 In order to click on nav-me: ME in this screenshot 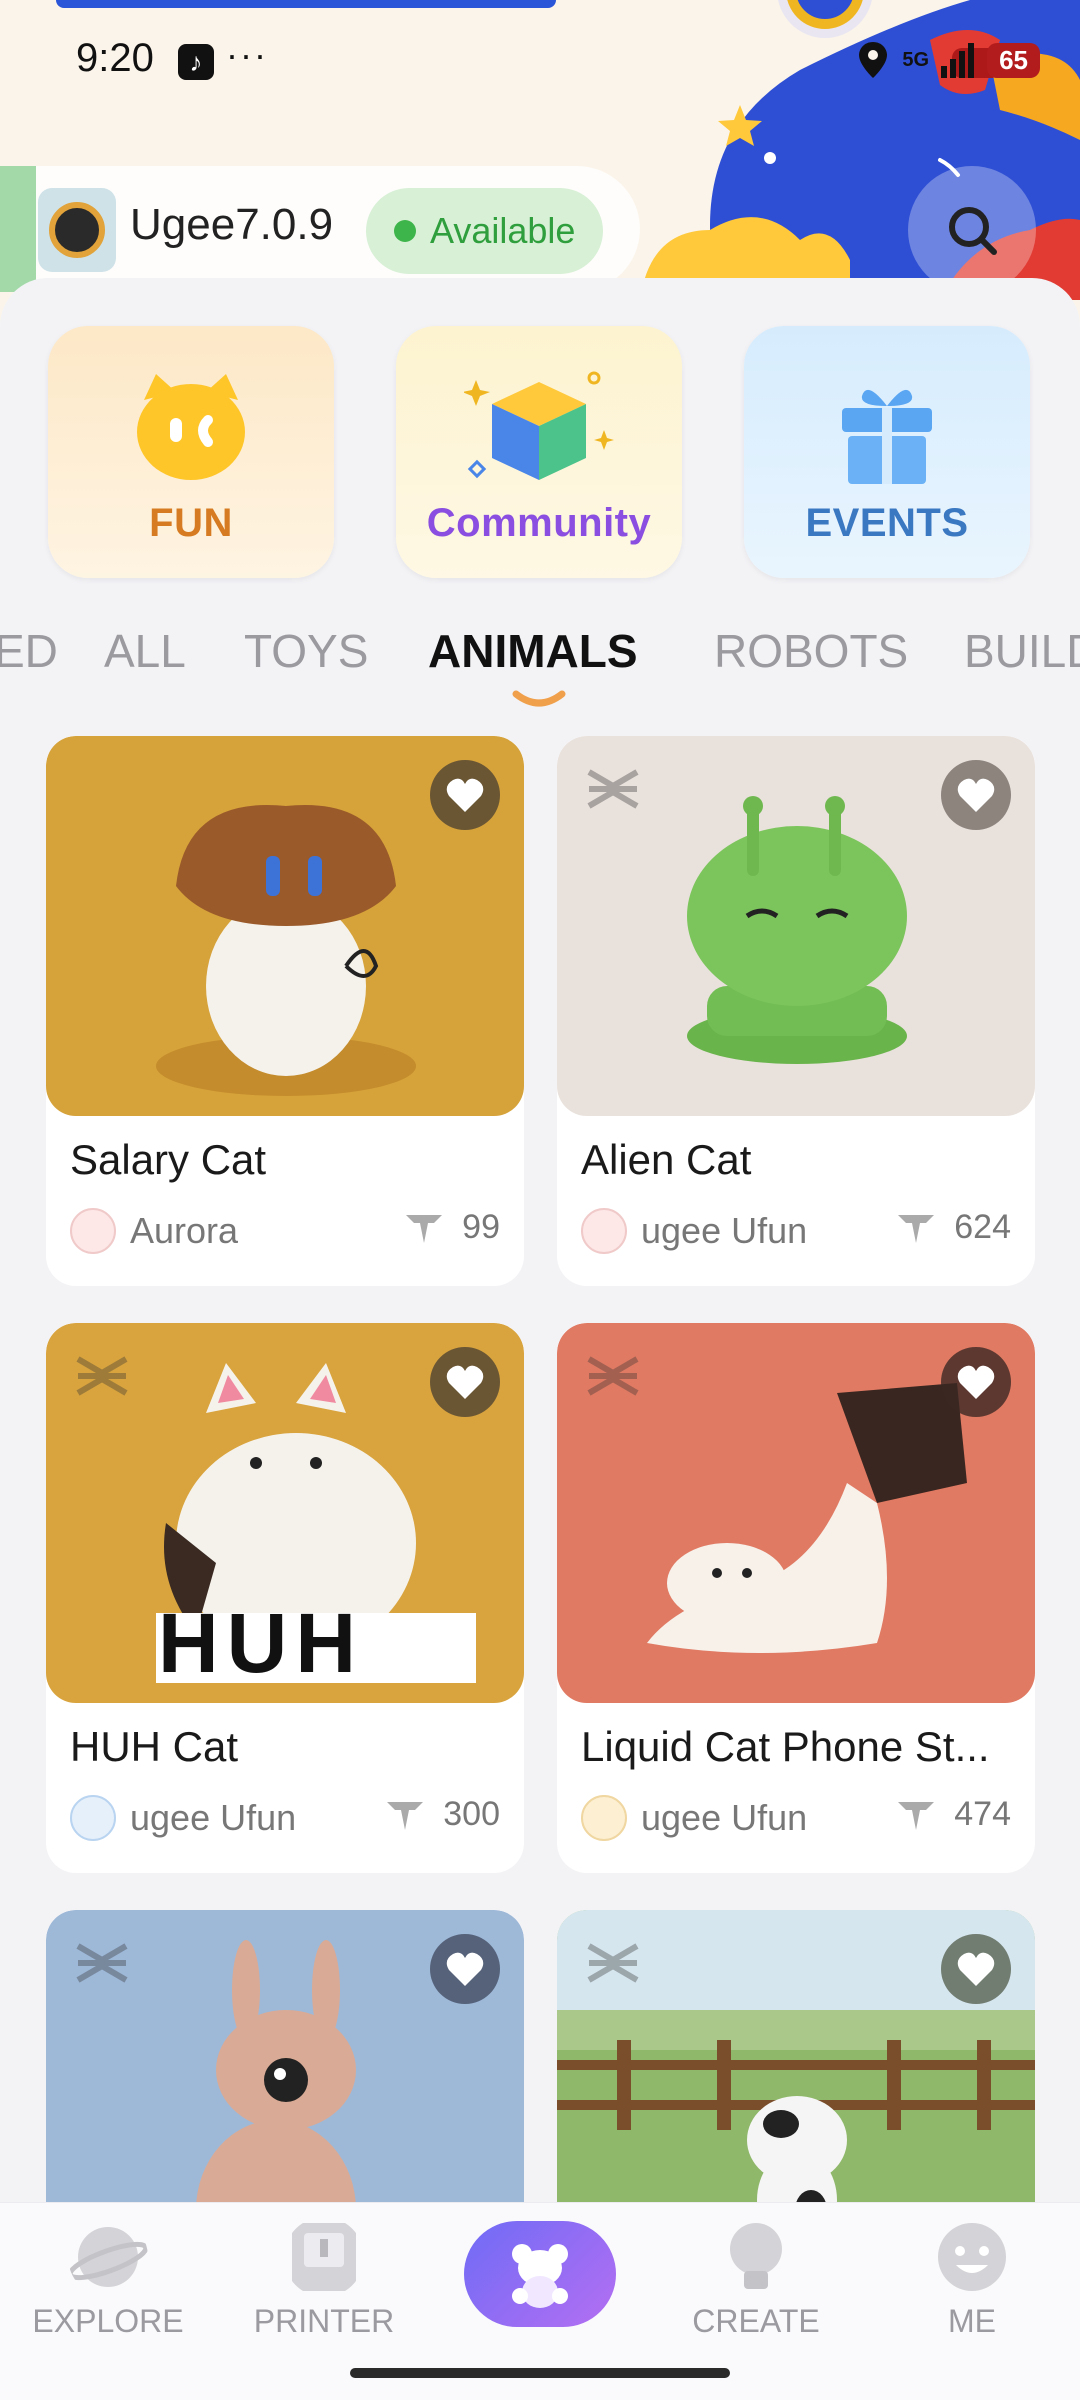, I will do `click(972, 2278)`.